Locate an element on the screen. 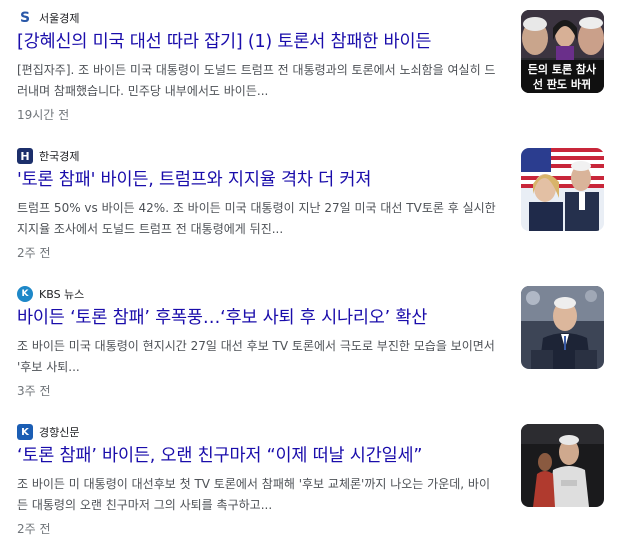 The image size is (618, 550). news-source: K KBS 뉴스 is located at coordinates (50, 294).